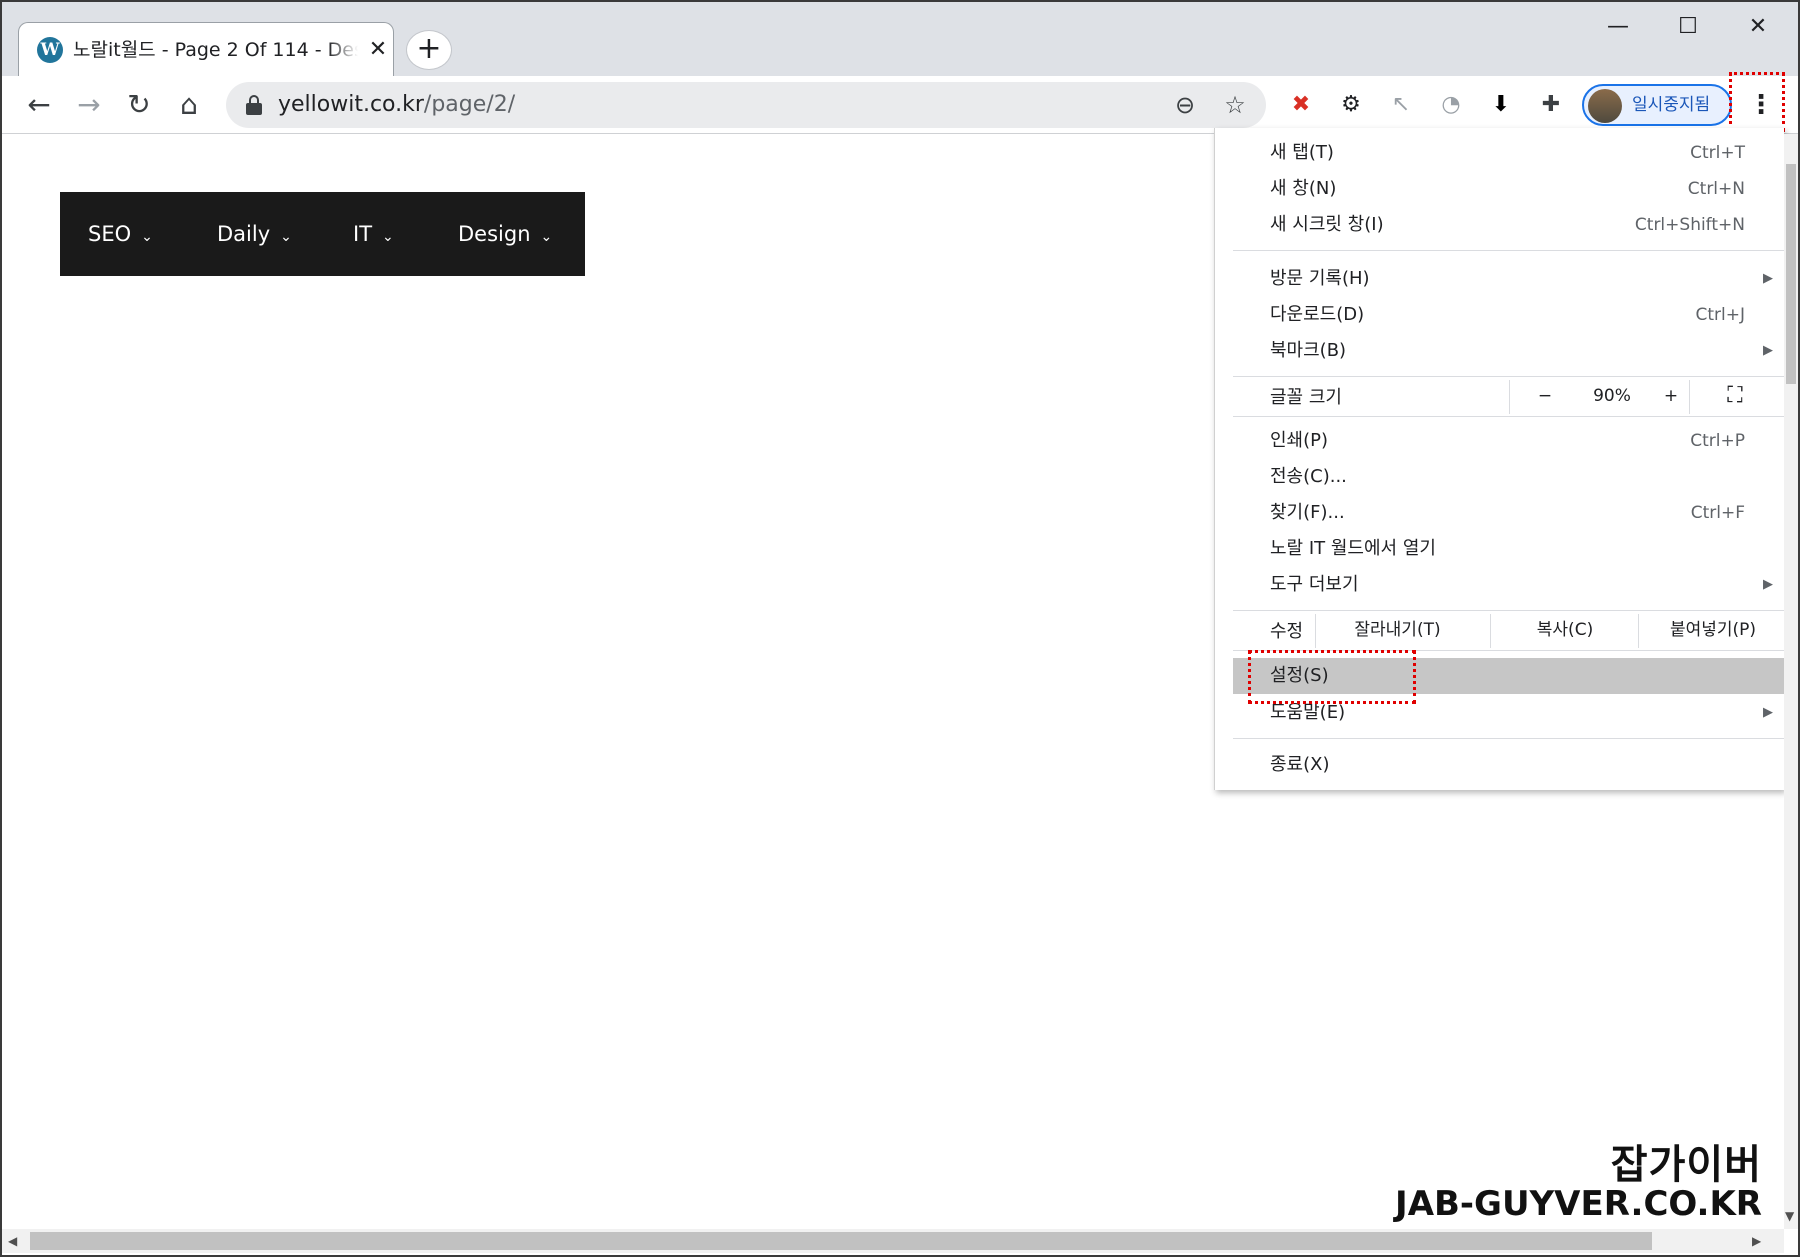 This screenshot has height=1257, width=1800. Describe the element at coordinates (1686, 1165) in the screenshot. I see `watermark-korean: 잡가이버` at that location.